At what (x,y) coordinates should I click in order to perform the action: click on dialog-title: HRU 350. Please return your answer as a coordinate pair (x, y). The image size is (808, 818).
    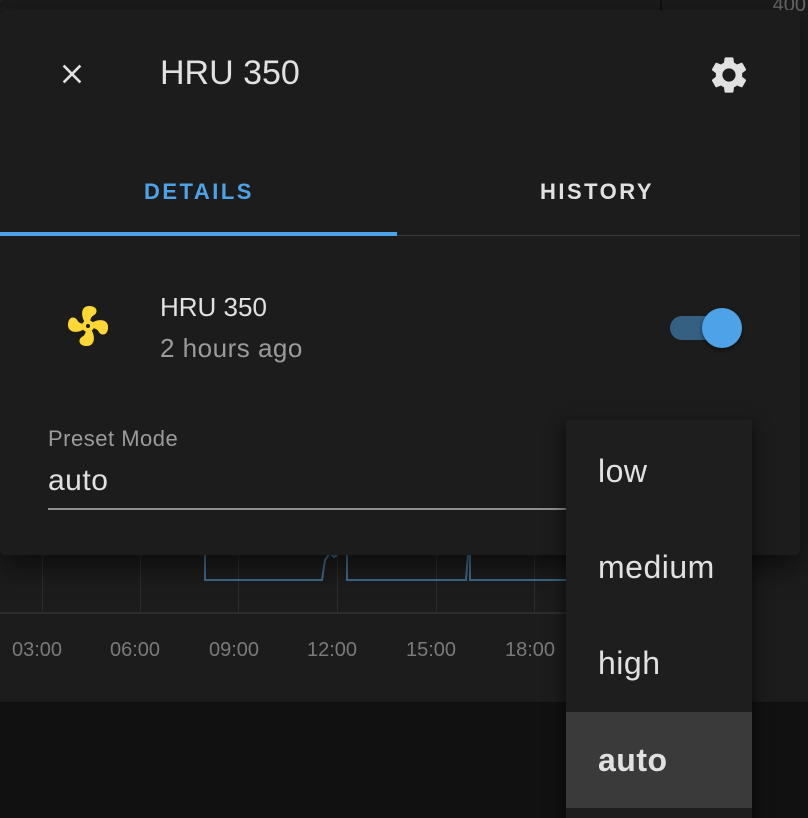
    Looking at the image, I should click on (230, 73).